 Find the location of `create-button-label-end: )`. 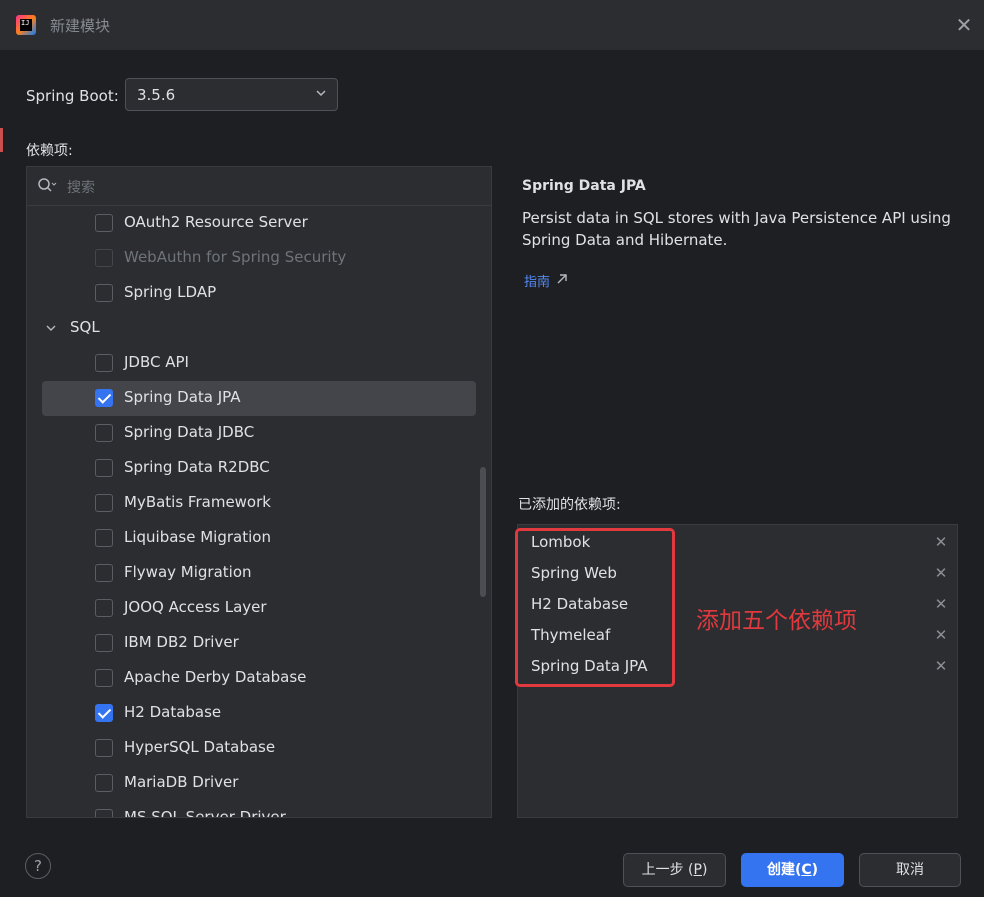

create-button-label-end: ) is located at coordinates (815, 870).